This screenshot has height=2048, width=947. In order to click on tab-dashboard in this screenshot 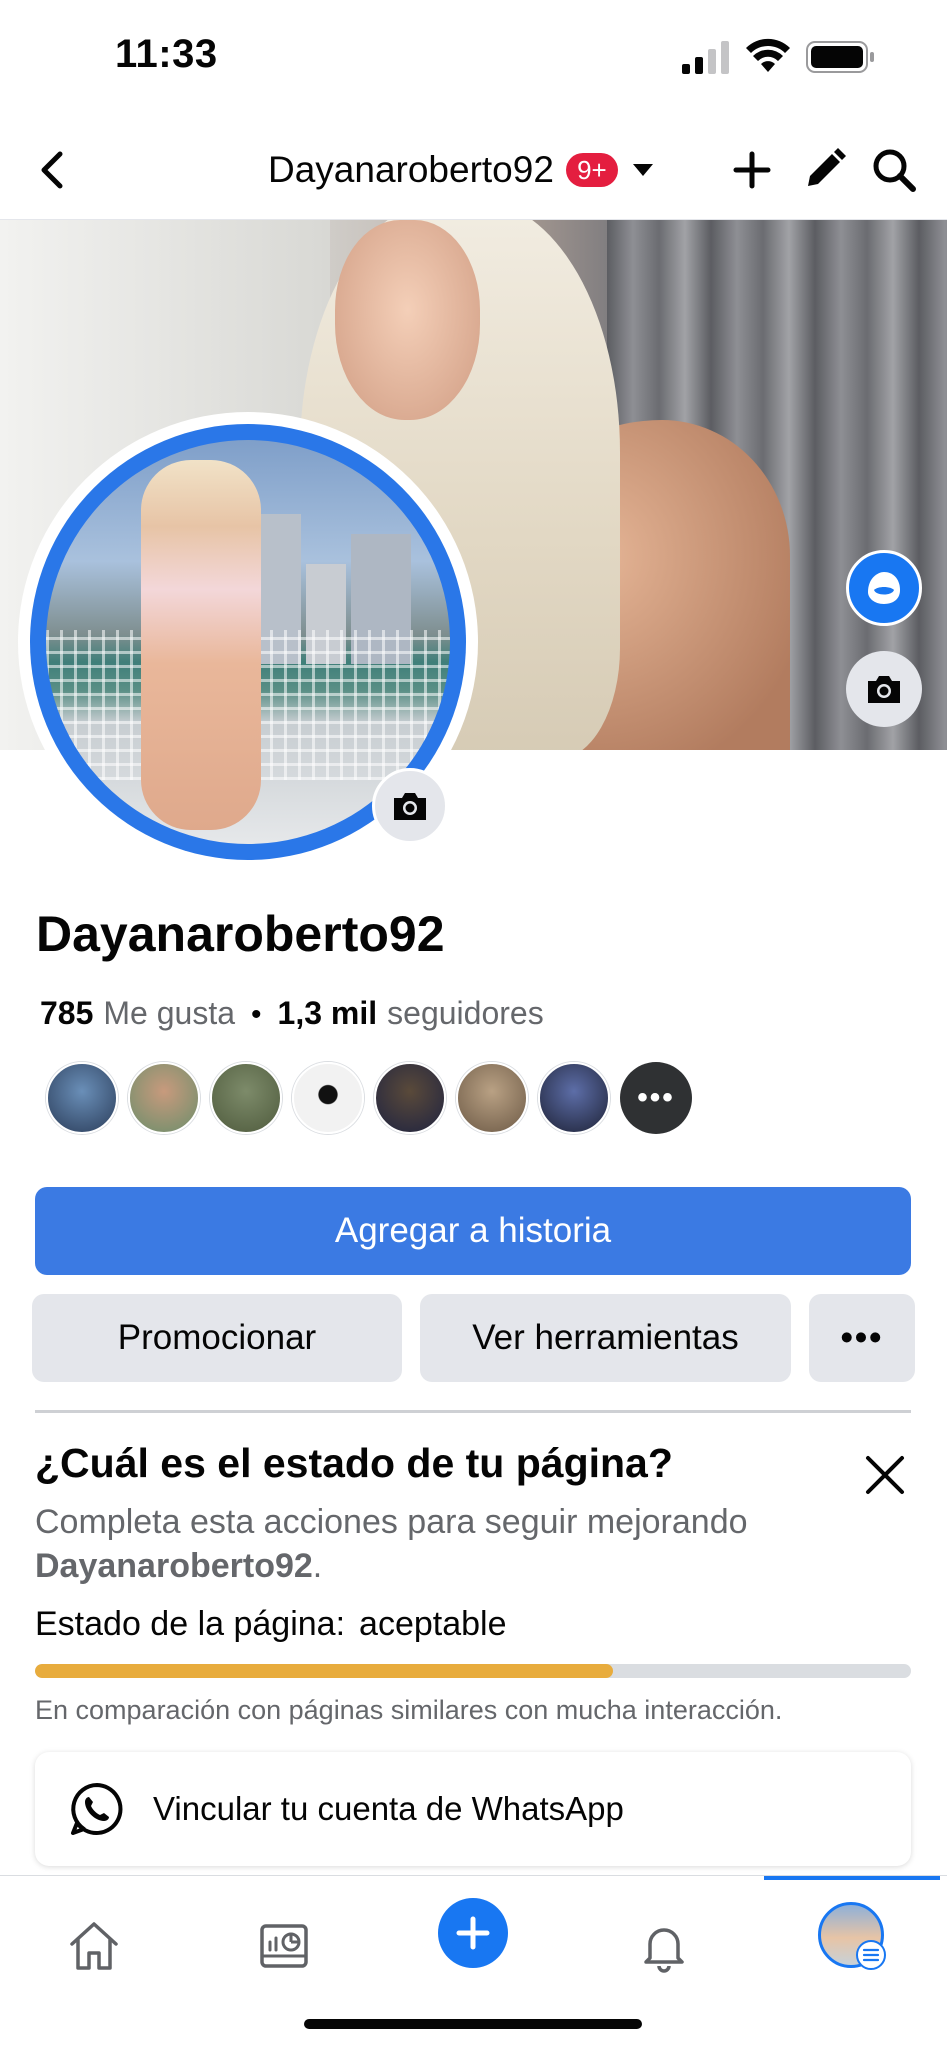, I will do `click(284, 1946)`.